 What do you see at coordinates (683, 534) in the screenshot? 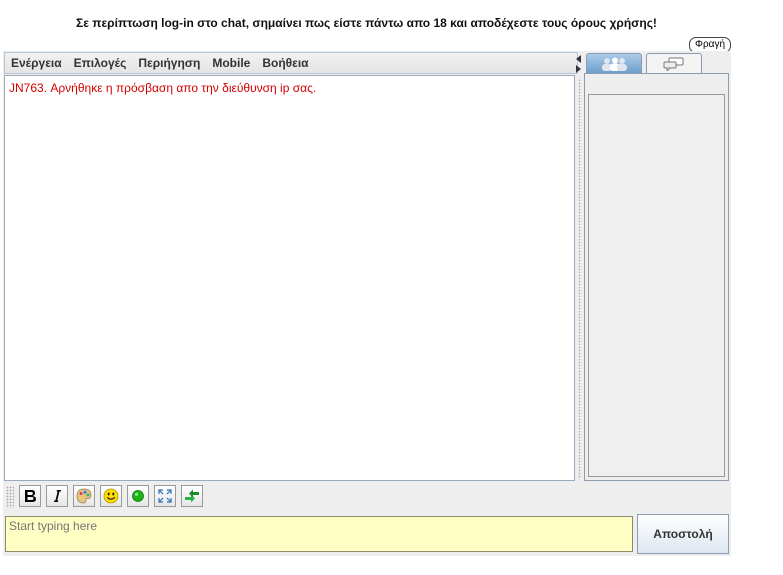
I see `send-button: Αποστολή` at bounding box center [683, 534].